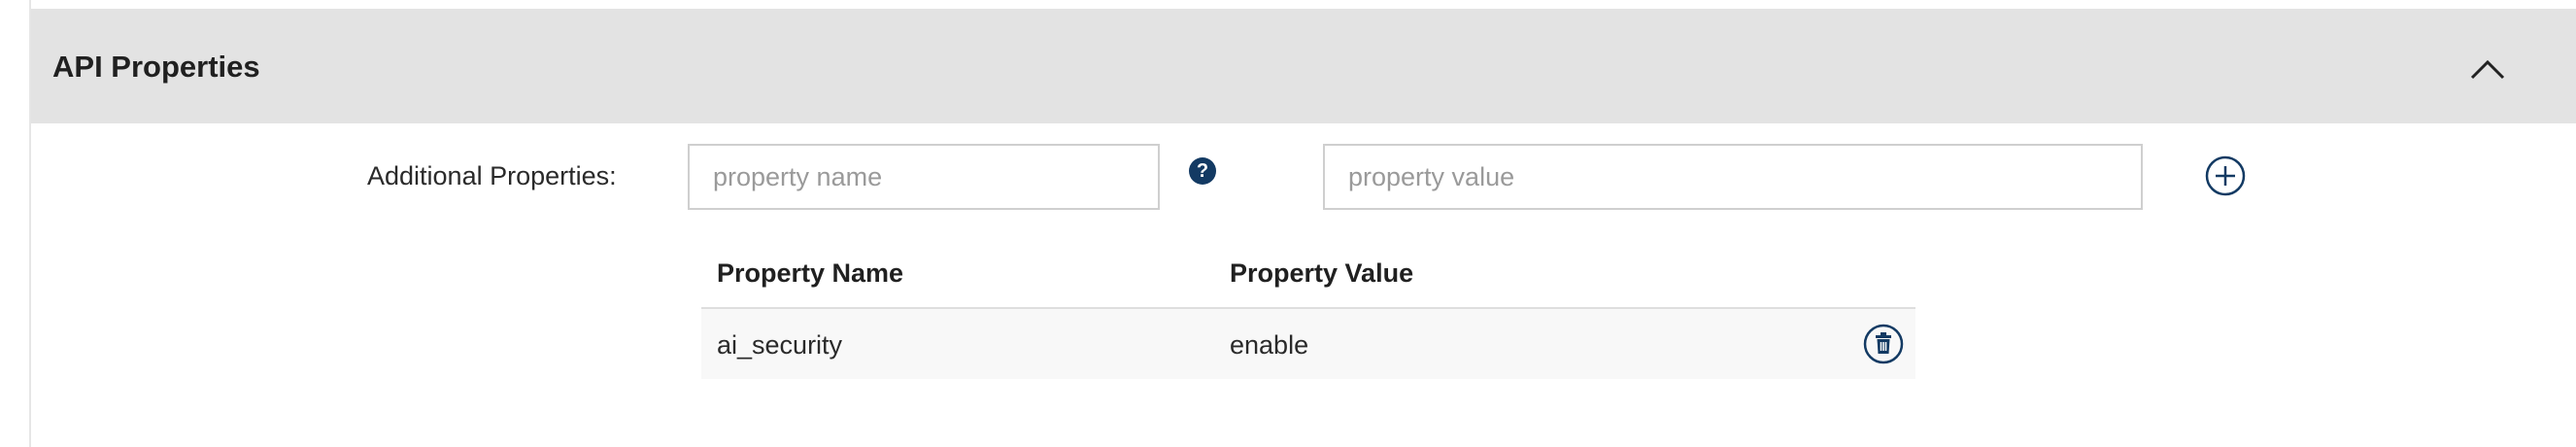 The image size is (2576, 447). Describe the element at coordinates (924, 177) in the screenshot. I see `property-name-input` at that location.